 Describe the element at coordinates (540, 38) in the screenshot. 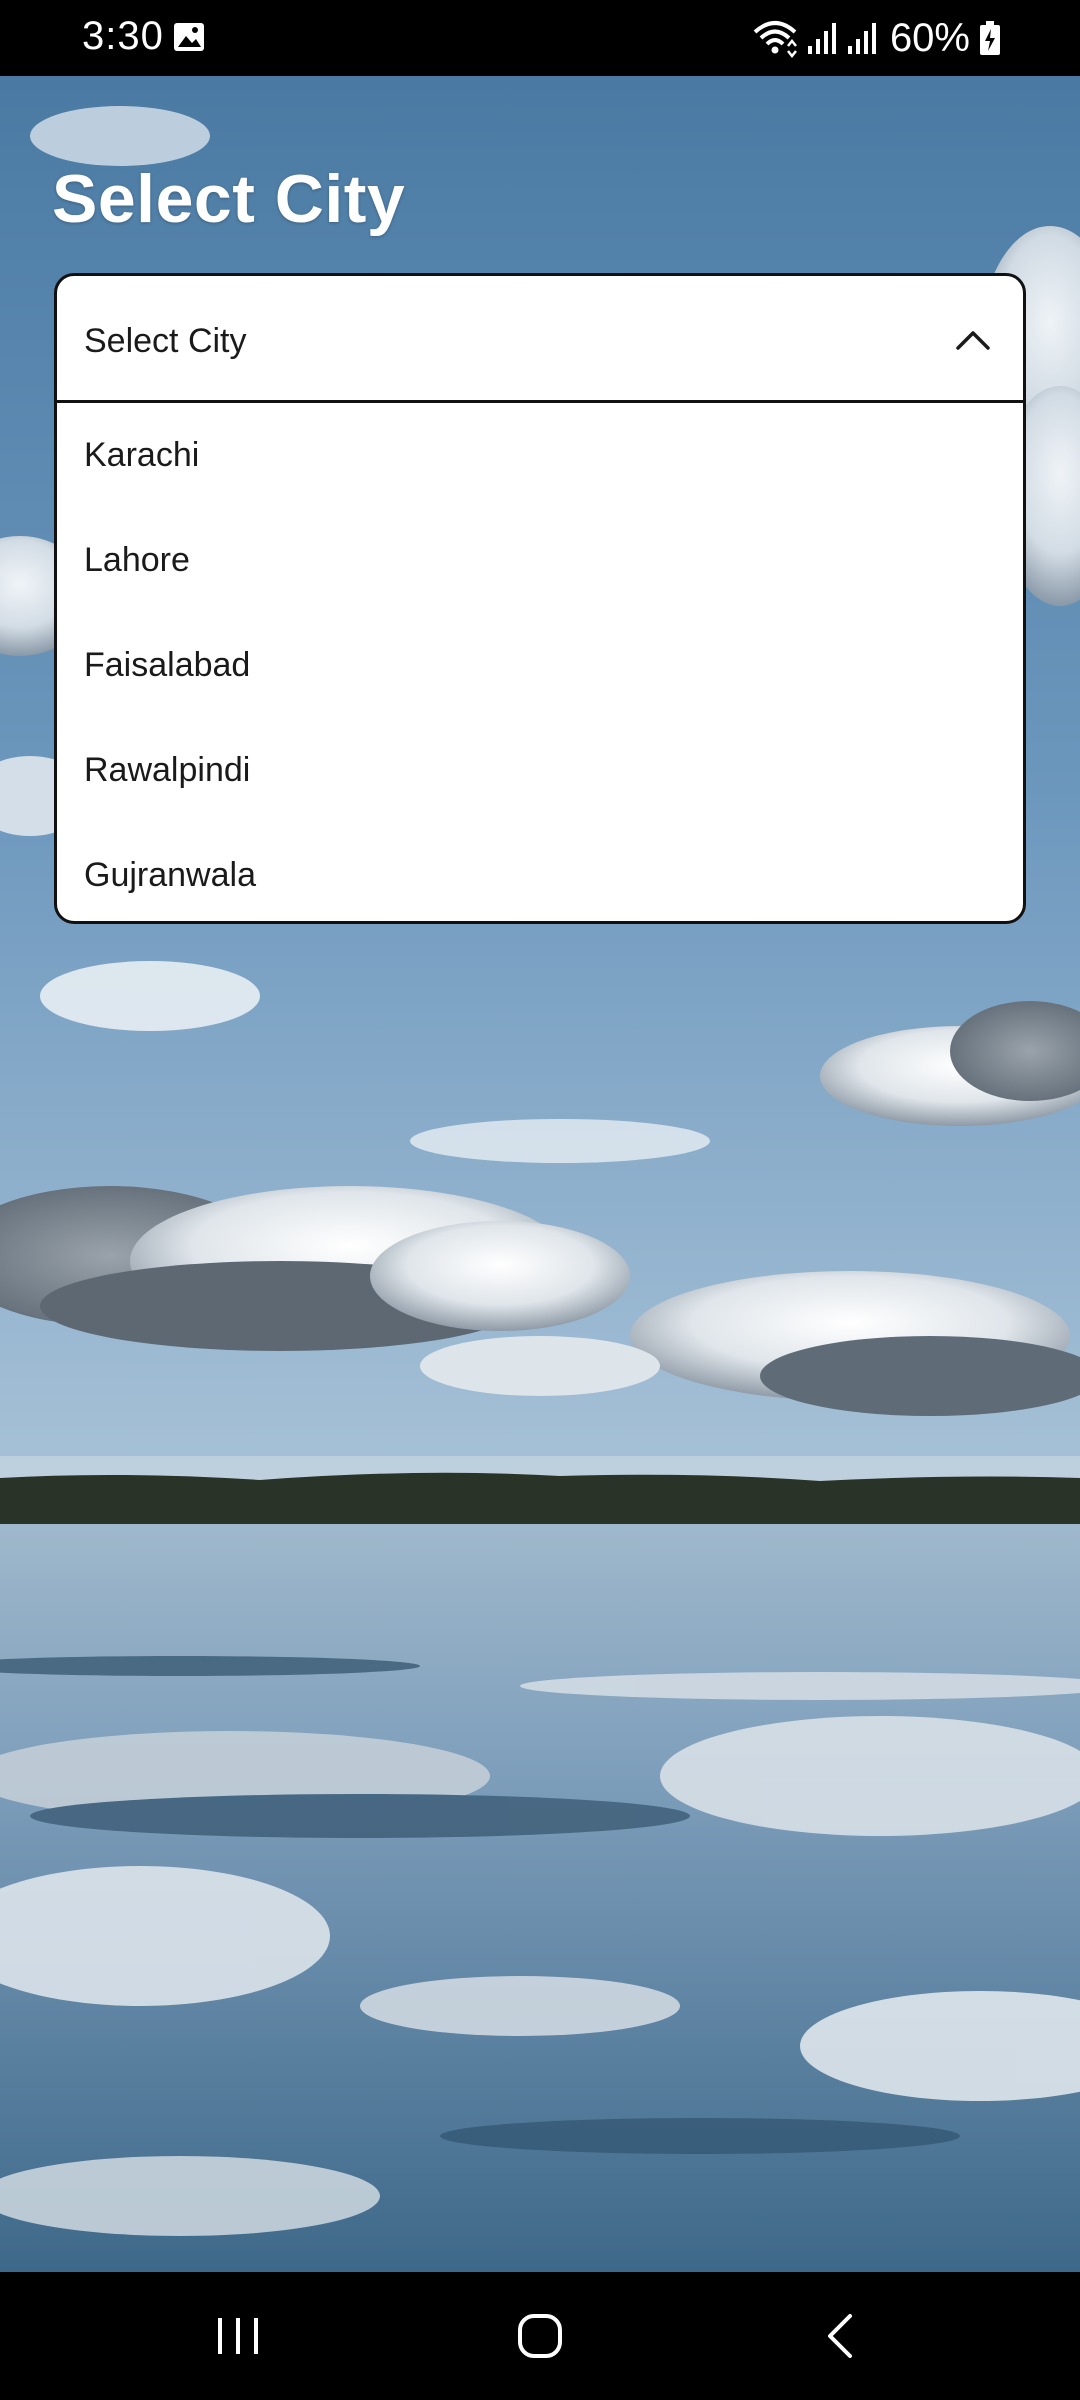

I see `status-bar: 3:30 60%` at that location.